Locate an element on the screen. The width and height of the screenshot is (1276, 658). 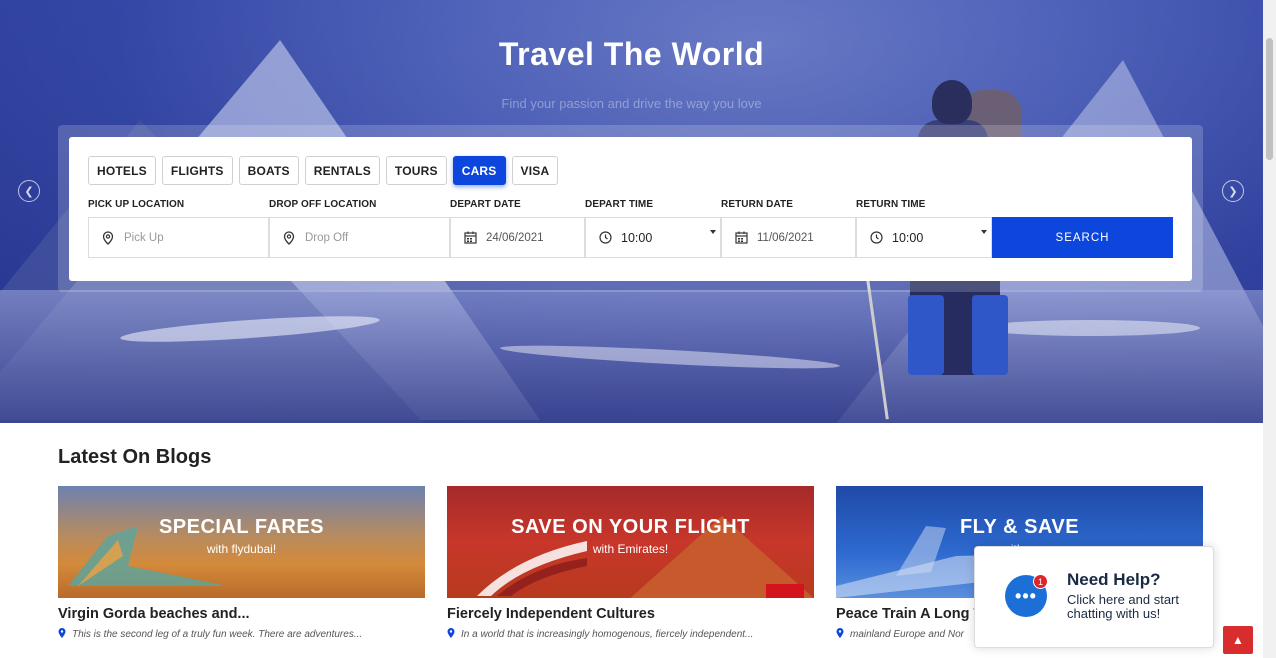
blog-banner-title: SAVE ON YOUR FLIGHT is located at coordinates (630, 527).